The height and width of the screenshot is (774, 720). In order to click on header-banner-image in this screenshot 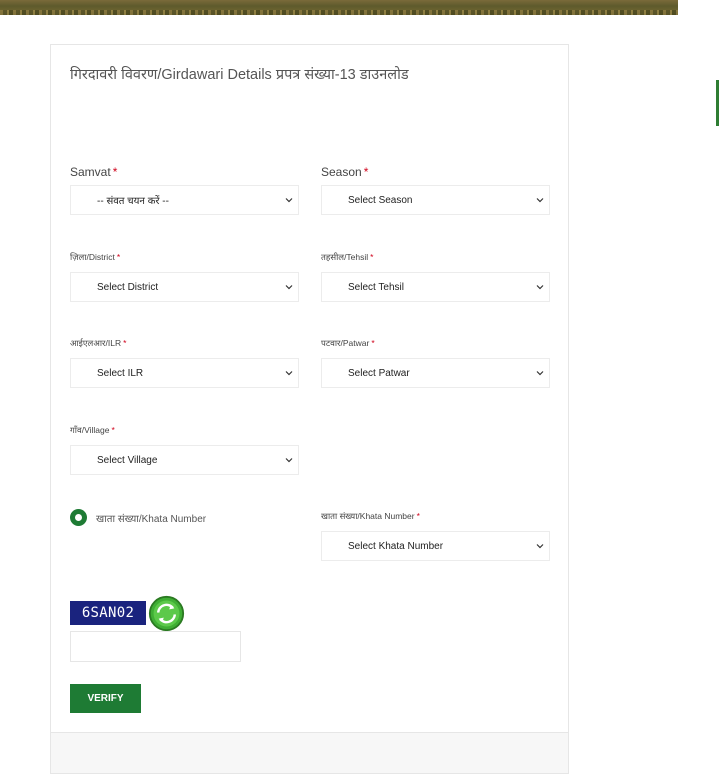, I will do `click(339, 7)`.